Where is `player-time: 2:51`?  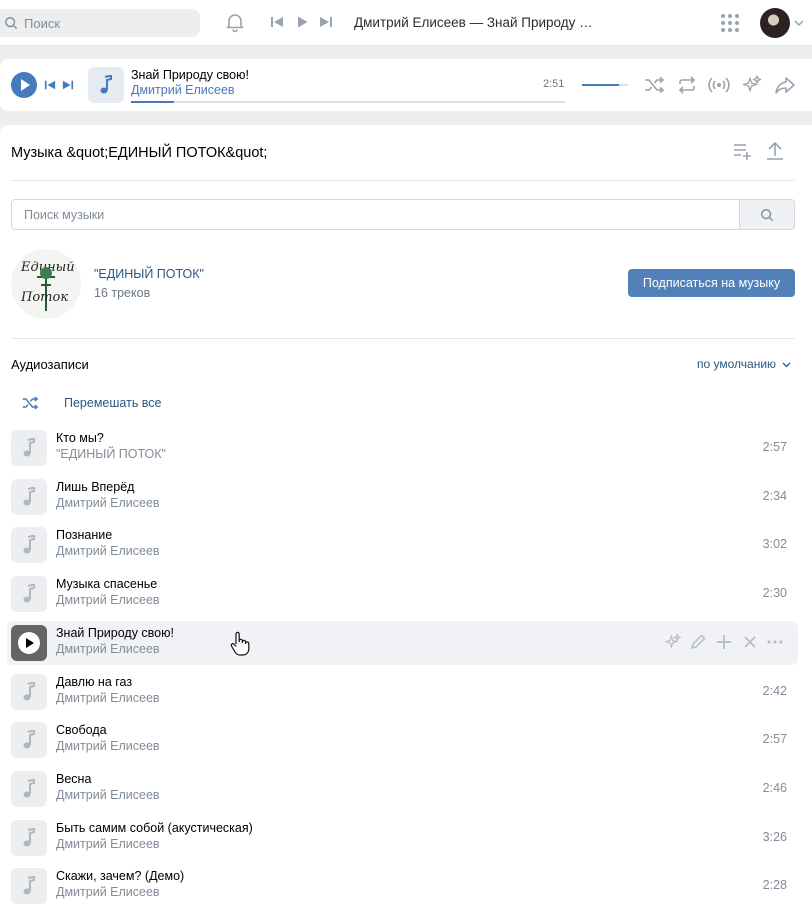 player-time: 2:51 is located at coordinates (553, 84).